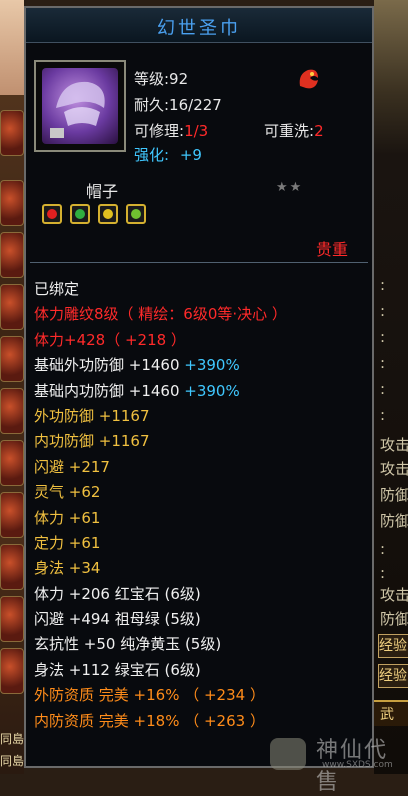 The image size is (408, 796). What do you see at coordinates (204, 519) in the screenshot?
I see `attribute-line: 体力 +61` at bounding box center [204, 519].